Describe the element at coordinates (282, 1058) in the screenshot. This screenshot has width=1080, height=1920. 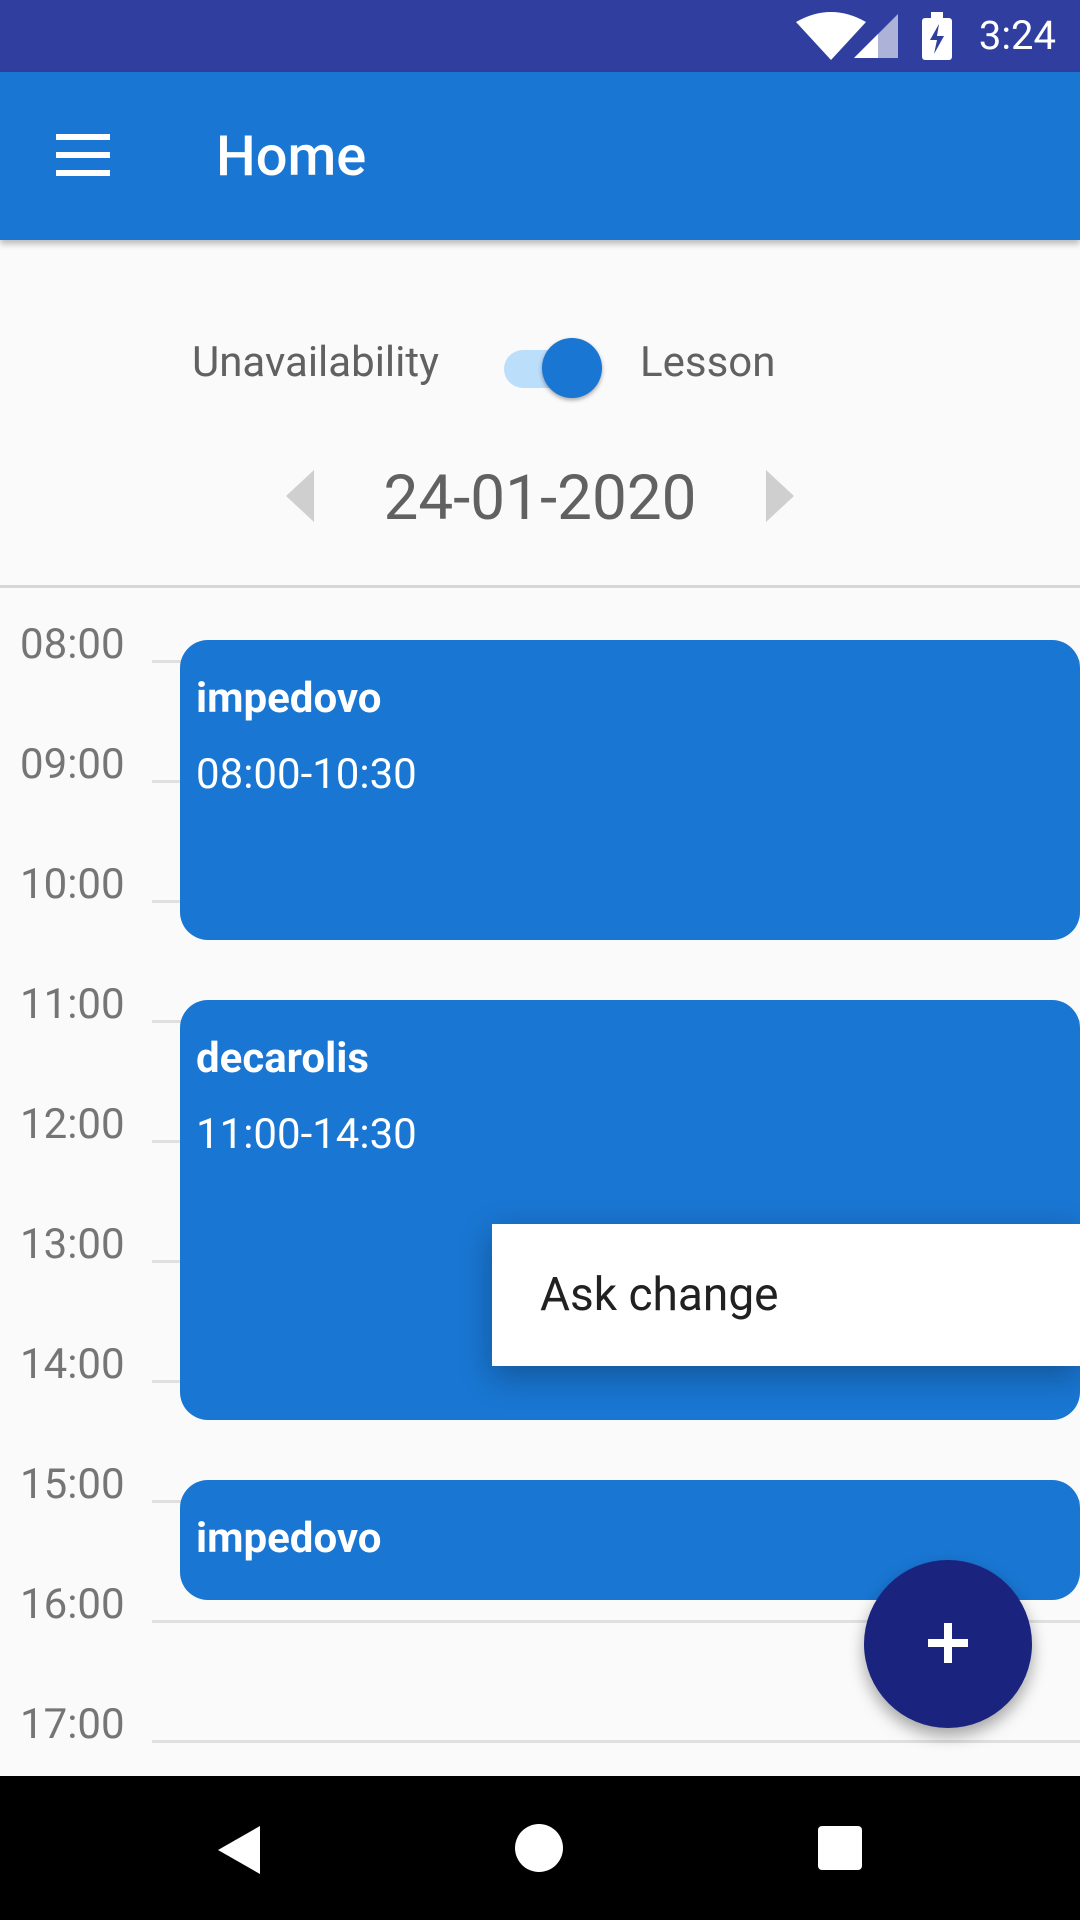
I see `event-name: decarolis` at that location.